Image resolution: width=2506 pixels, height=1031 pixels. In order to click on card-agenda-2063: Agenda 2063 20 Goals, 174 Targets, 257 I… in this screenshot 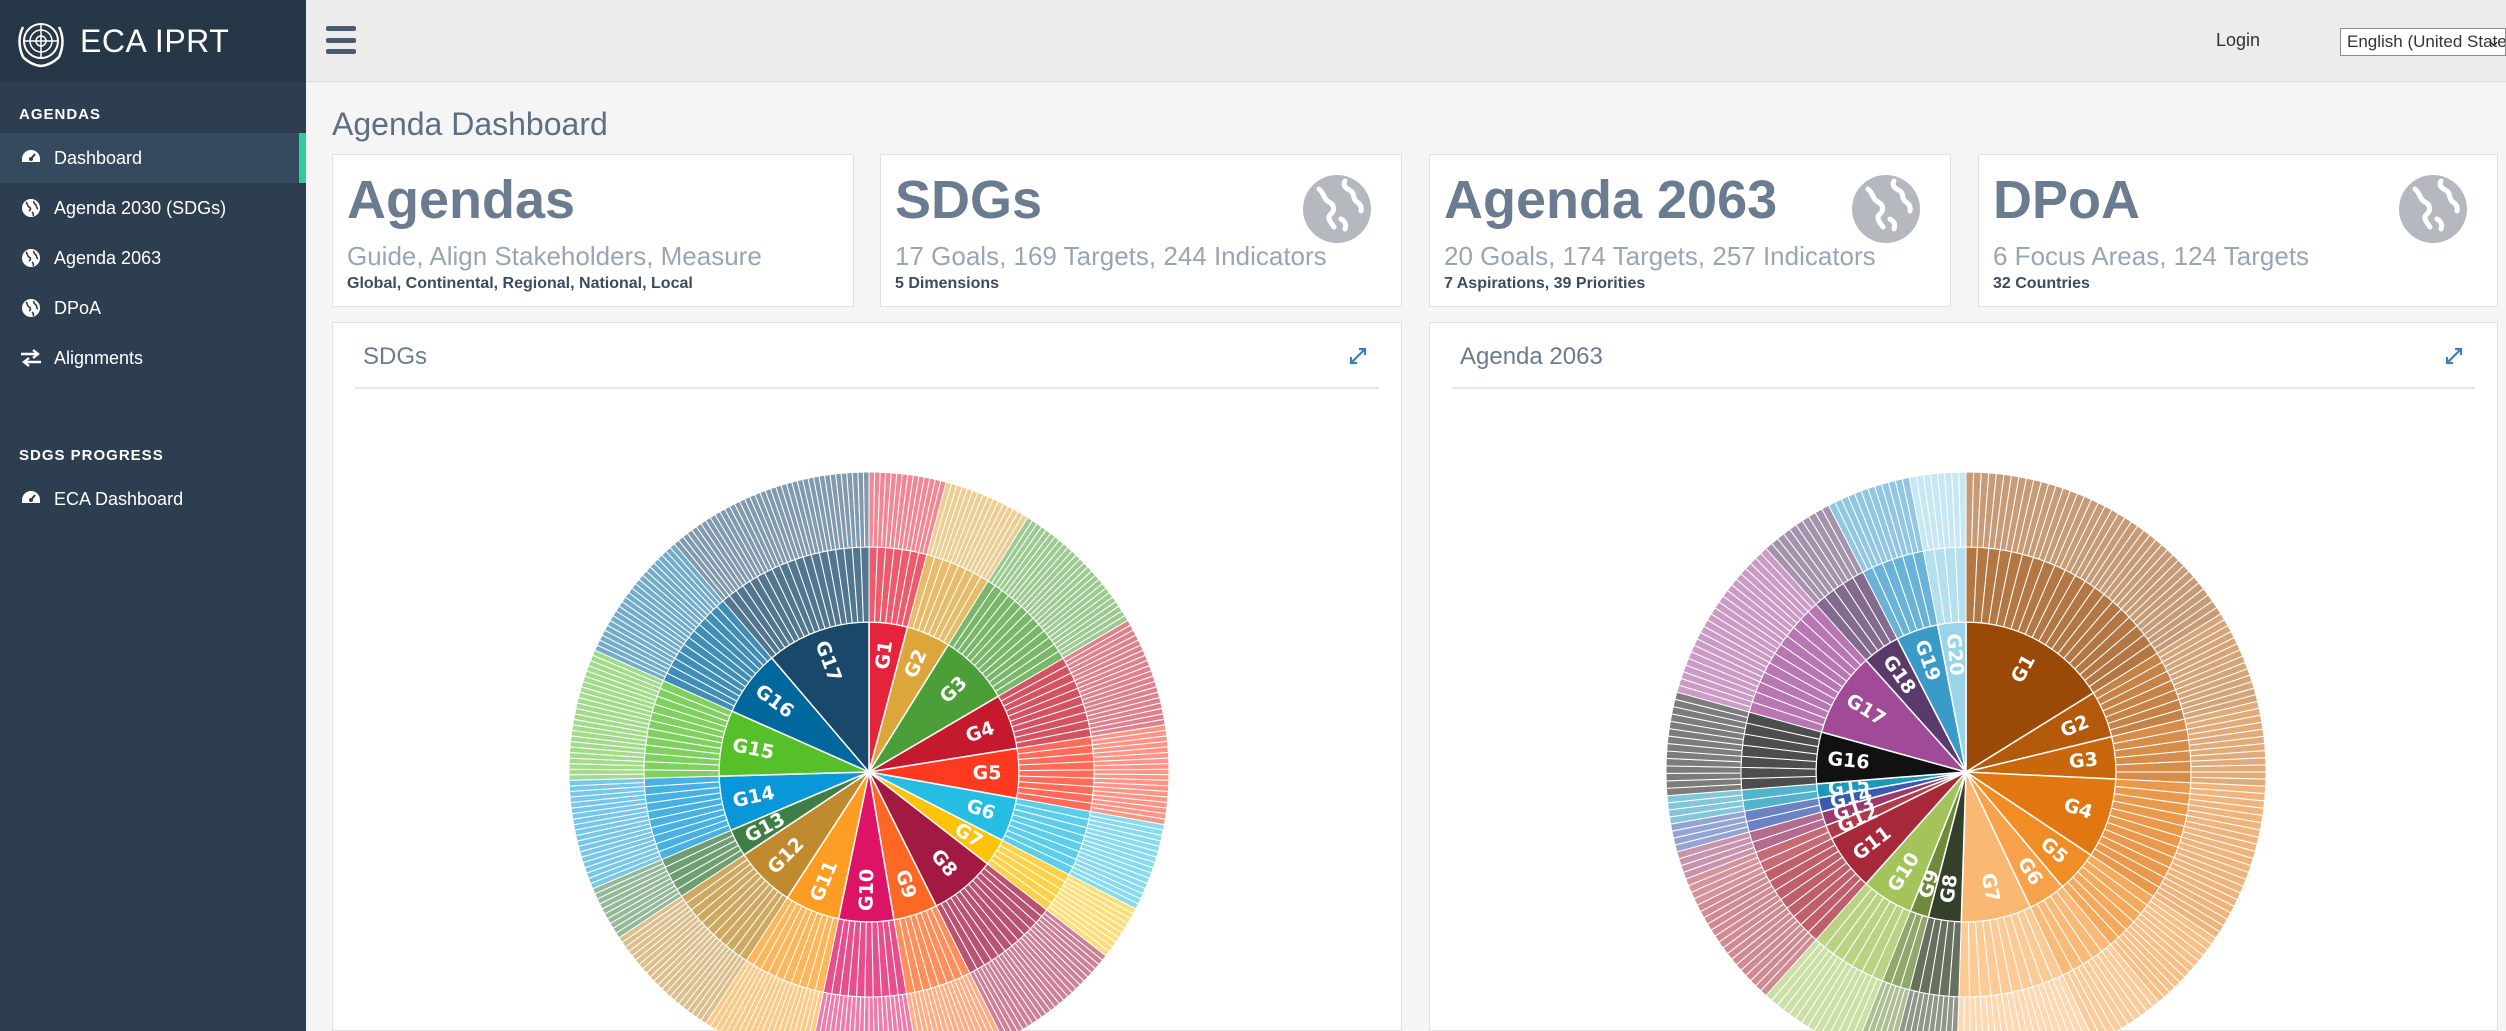, I will do `click(1690, 230)`.